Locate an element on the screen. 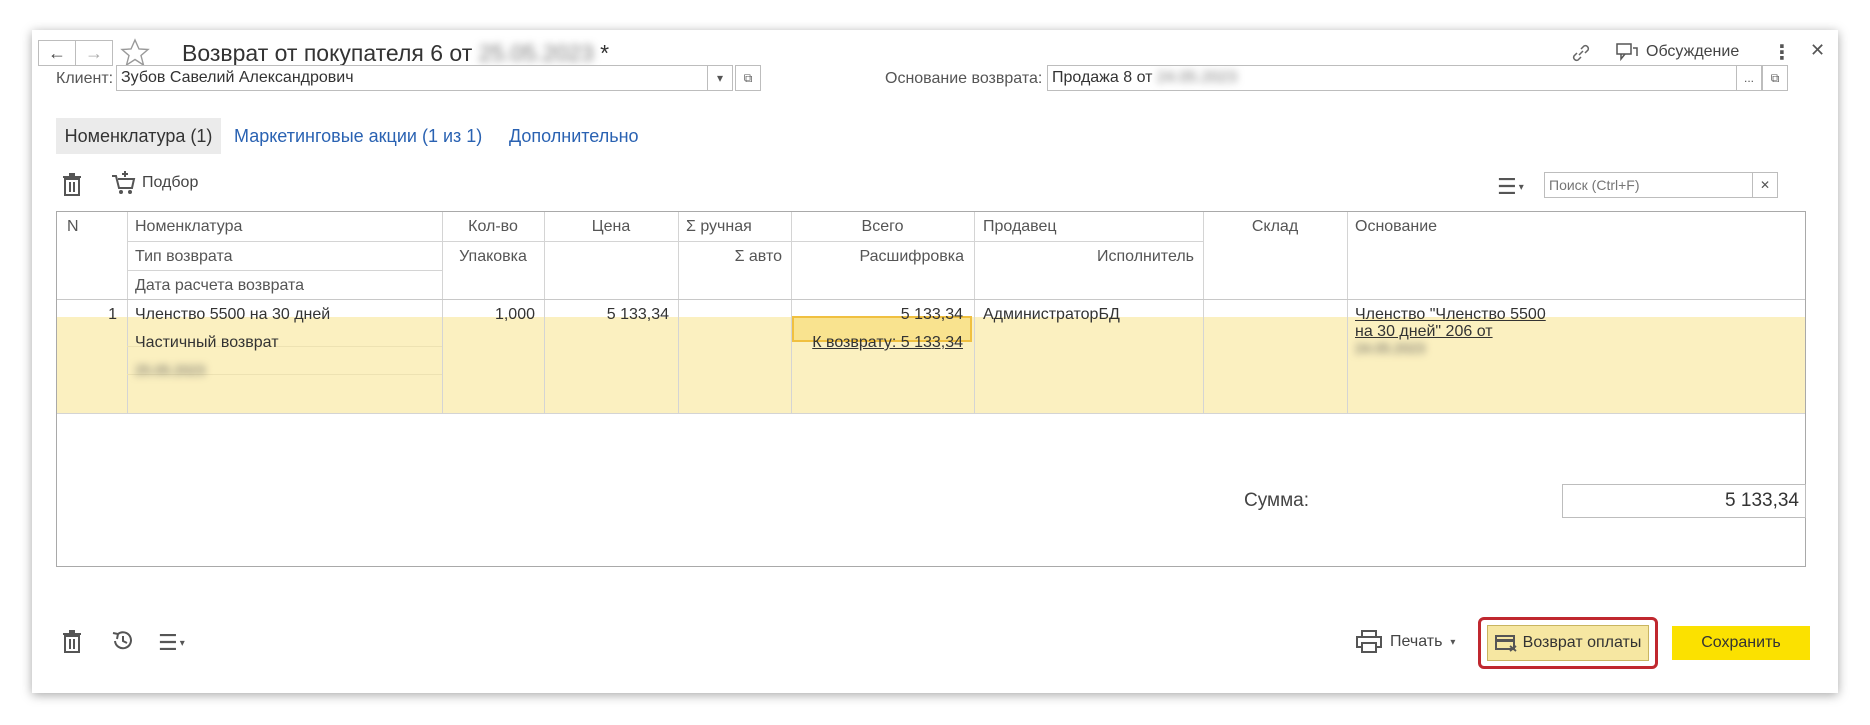 This screenshot has height=725, width=1870. arrow-right-icon: → is located at coordinates (94, 52).